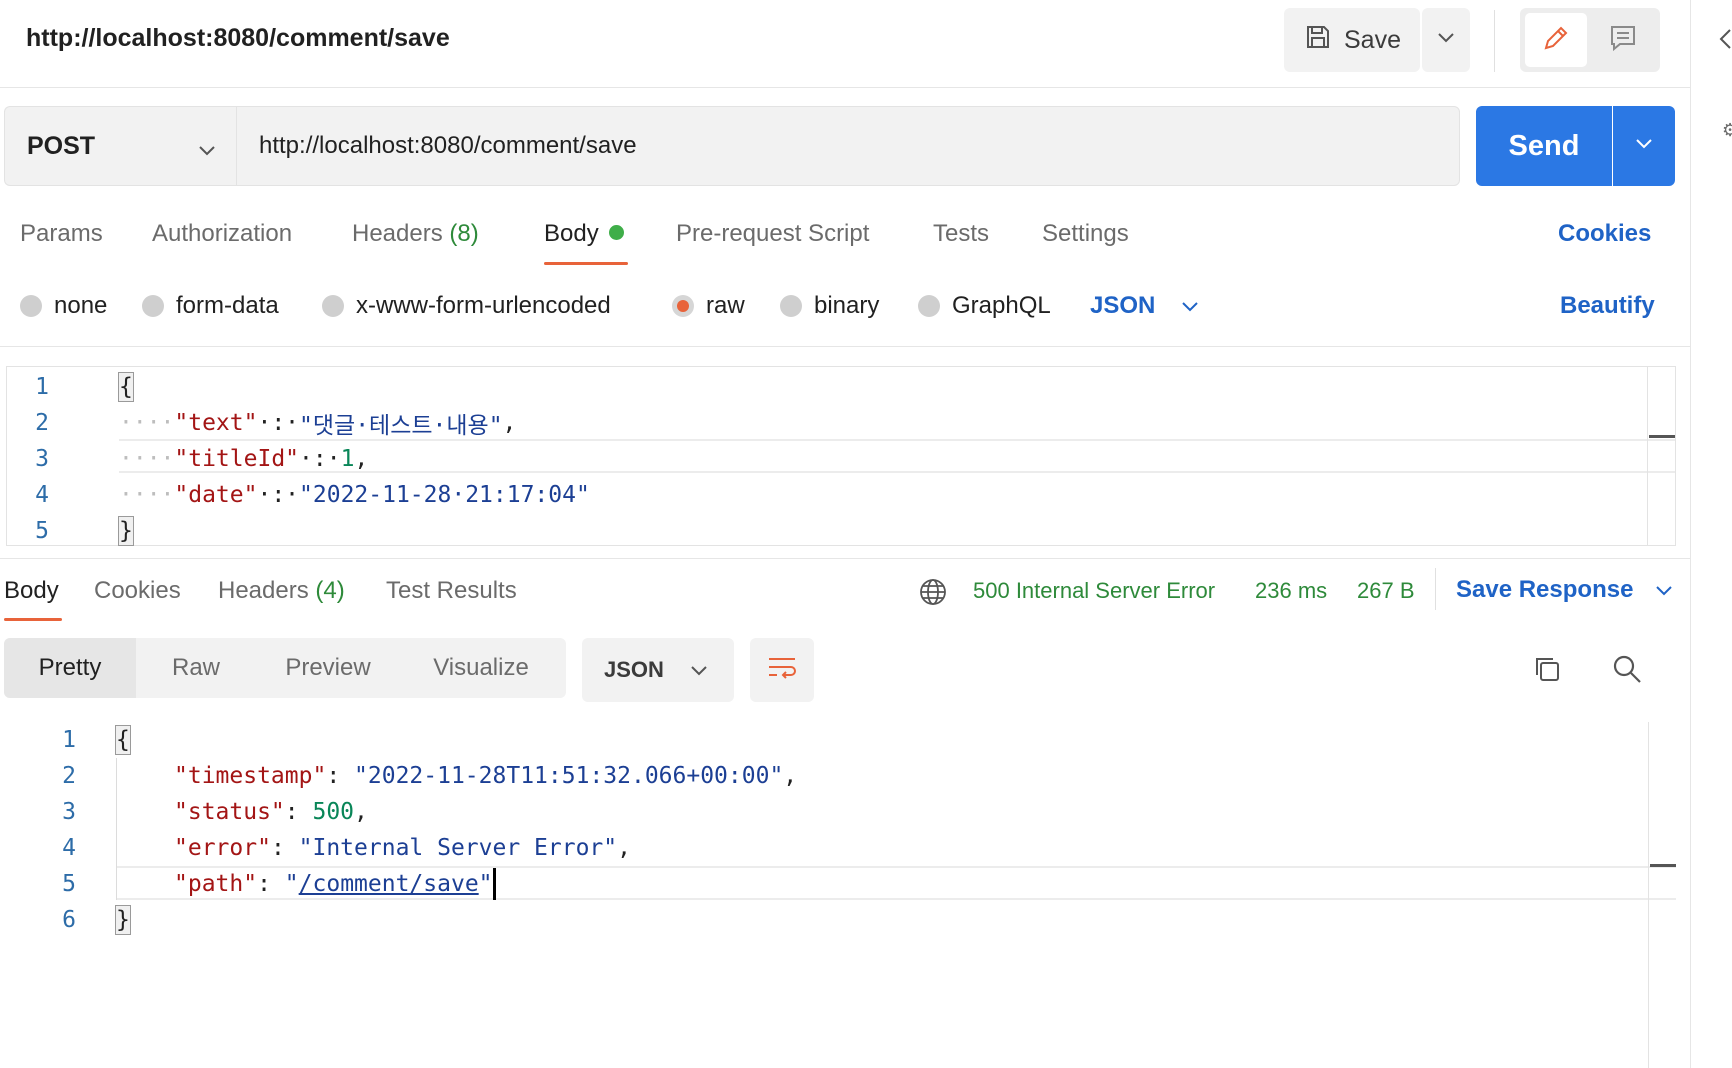 The height and width of the screenshot is (1068, 1732). I want to click on send-options-button, so click(1644, 146).